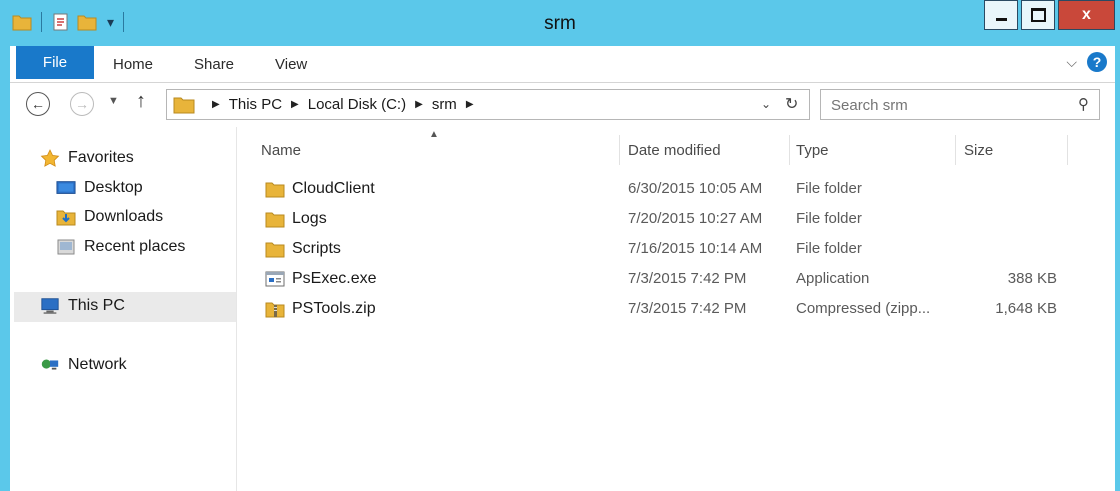 This screenshot has height=491, width=1120. What do you see at coordinates (255, 104) in the screenshot?
I see `breadcrumb-this-pc: This PC` at bounding box center [255, 104].